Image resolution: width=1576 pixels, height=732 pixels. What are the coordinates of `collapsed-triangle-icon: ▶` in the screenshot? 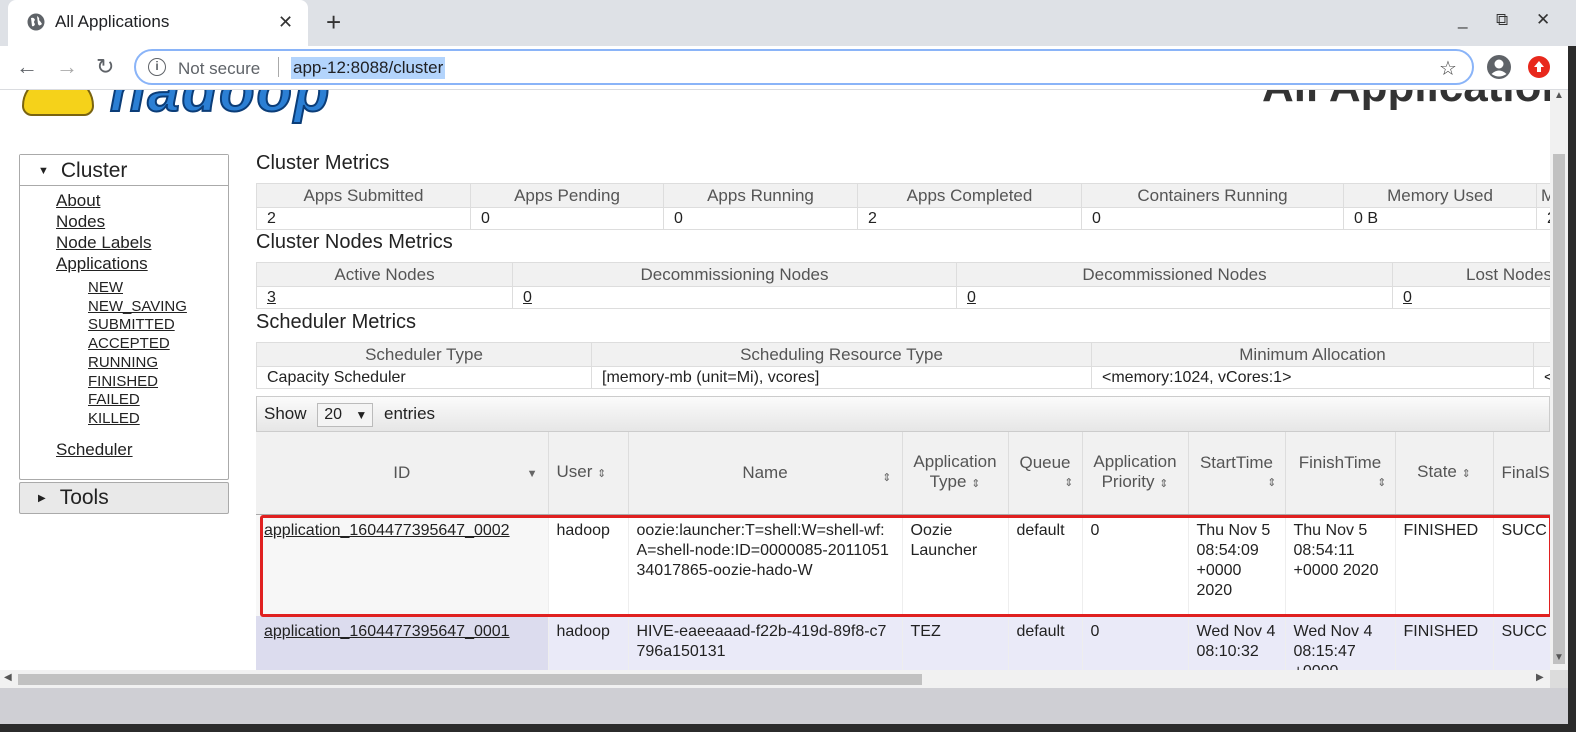 It's located at (42, 498).